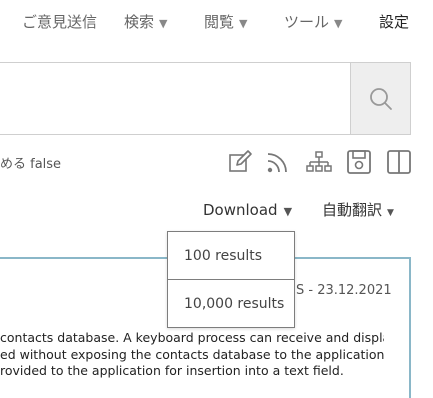 This screenshot has width=433, height=398. Describe the element at coordinates (344, 290) in the screenshot. I see `result-meta: S - 23.12.2021` at that location.